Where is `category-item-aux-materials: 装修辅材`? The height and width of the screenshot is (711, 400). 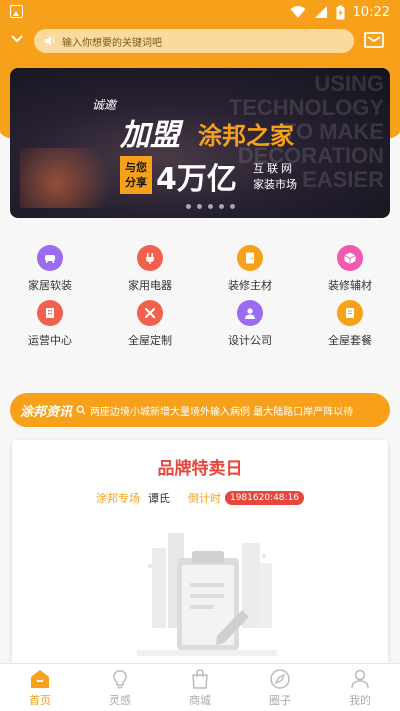
category-item-aux-materials: 装修辅材 is located at coordinates (350, 272).